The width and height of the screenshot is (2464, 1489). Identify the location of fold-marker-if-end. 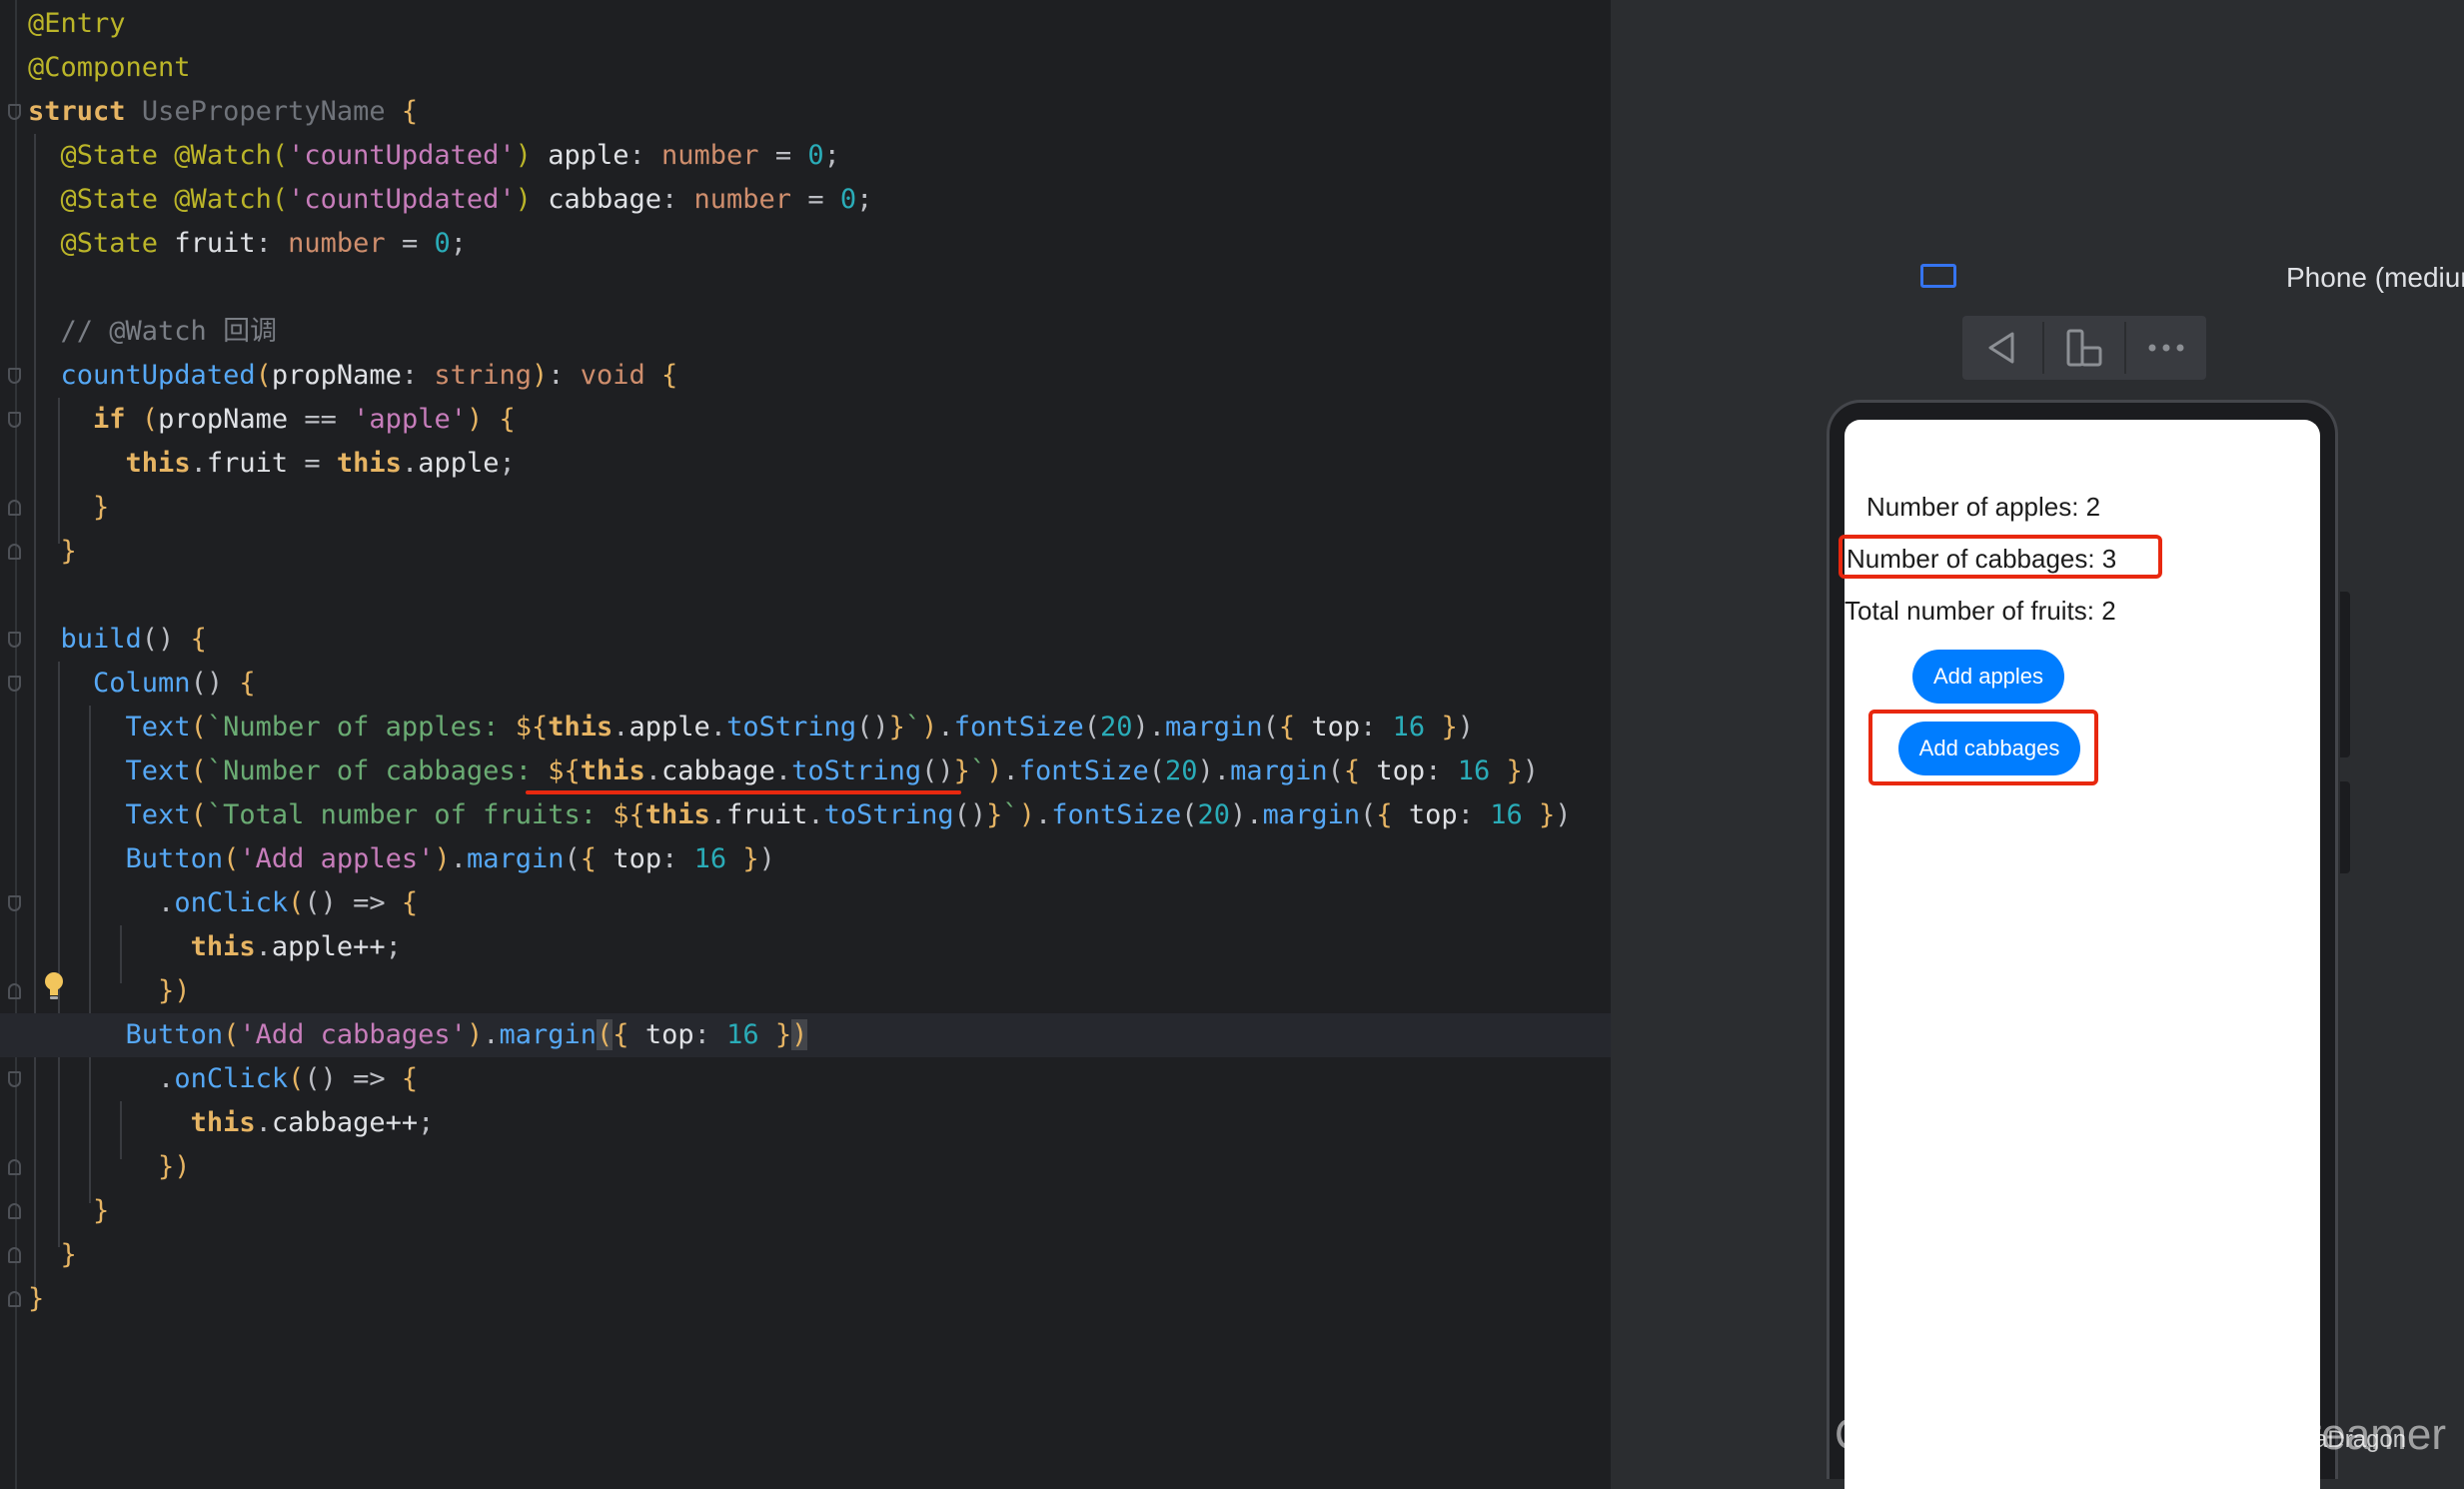
(14, 508).